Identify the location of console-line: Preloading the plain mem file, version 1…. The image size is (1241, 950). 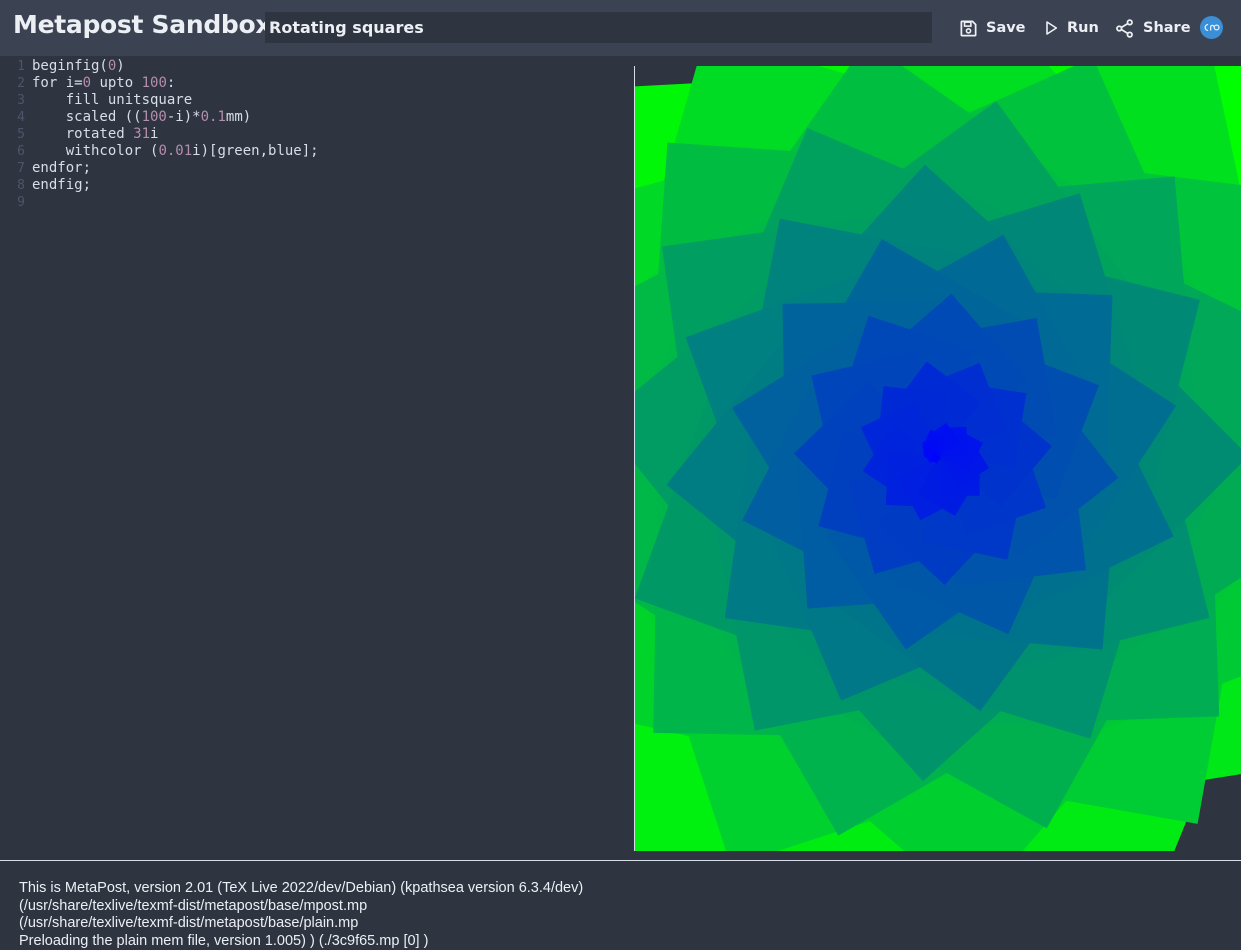
(619, 941).